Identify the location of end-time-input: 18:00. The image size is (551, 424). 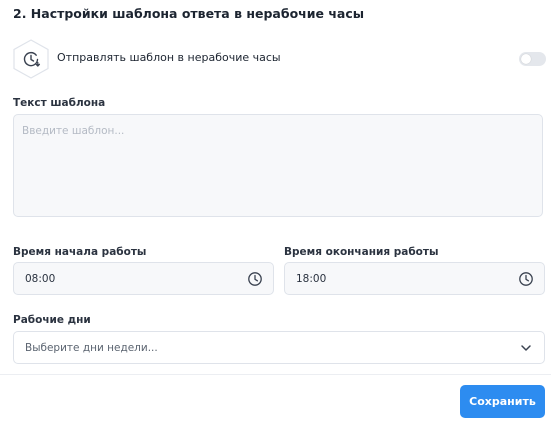
(414, 278).